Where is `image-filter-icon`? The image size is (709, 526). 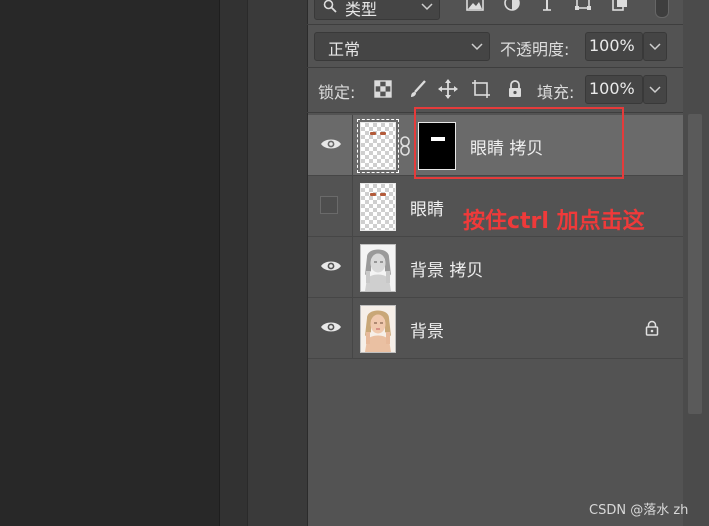 image-filter-icon is located at coordinates (475, 7).